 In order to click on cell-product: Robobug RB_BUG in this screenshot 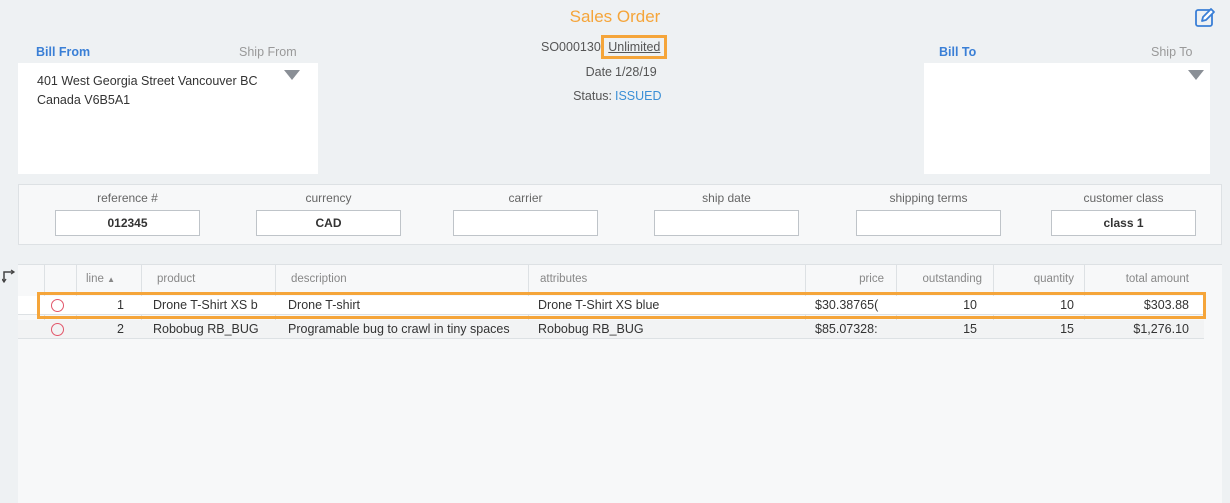, I will do `click(206, 329)`.